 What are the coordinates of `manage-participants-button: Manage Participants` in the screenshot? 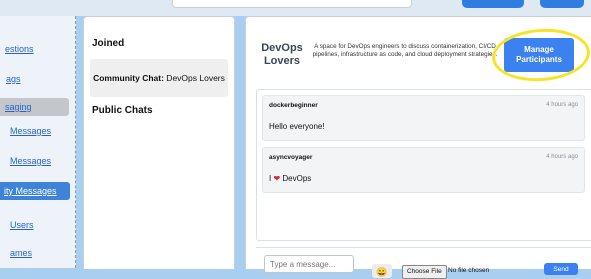 It's located at (539, 55).